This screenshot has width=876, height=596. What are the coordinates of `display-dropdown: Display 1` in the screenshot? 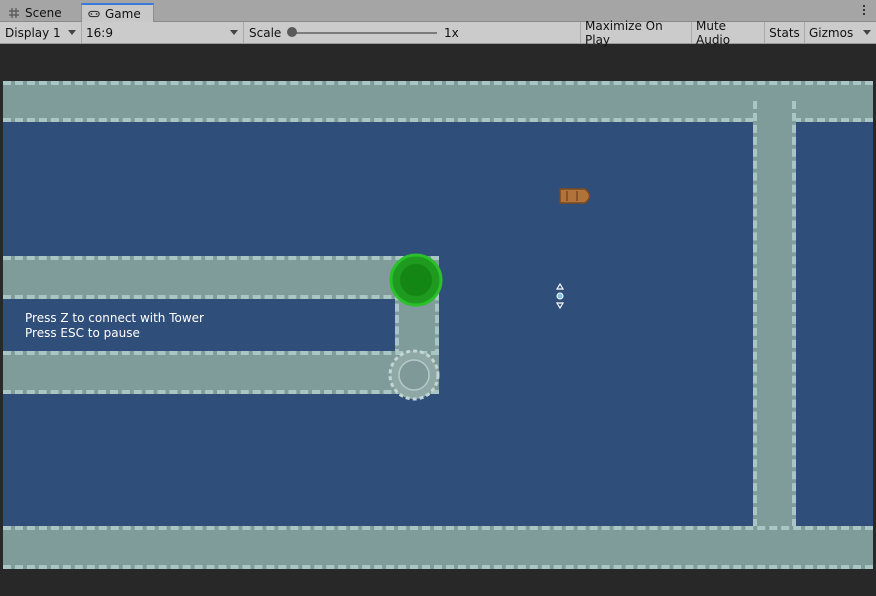 It's located at (41, 32).